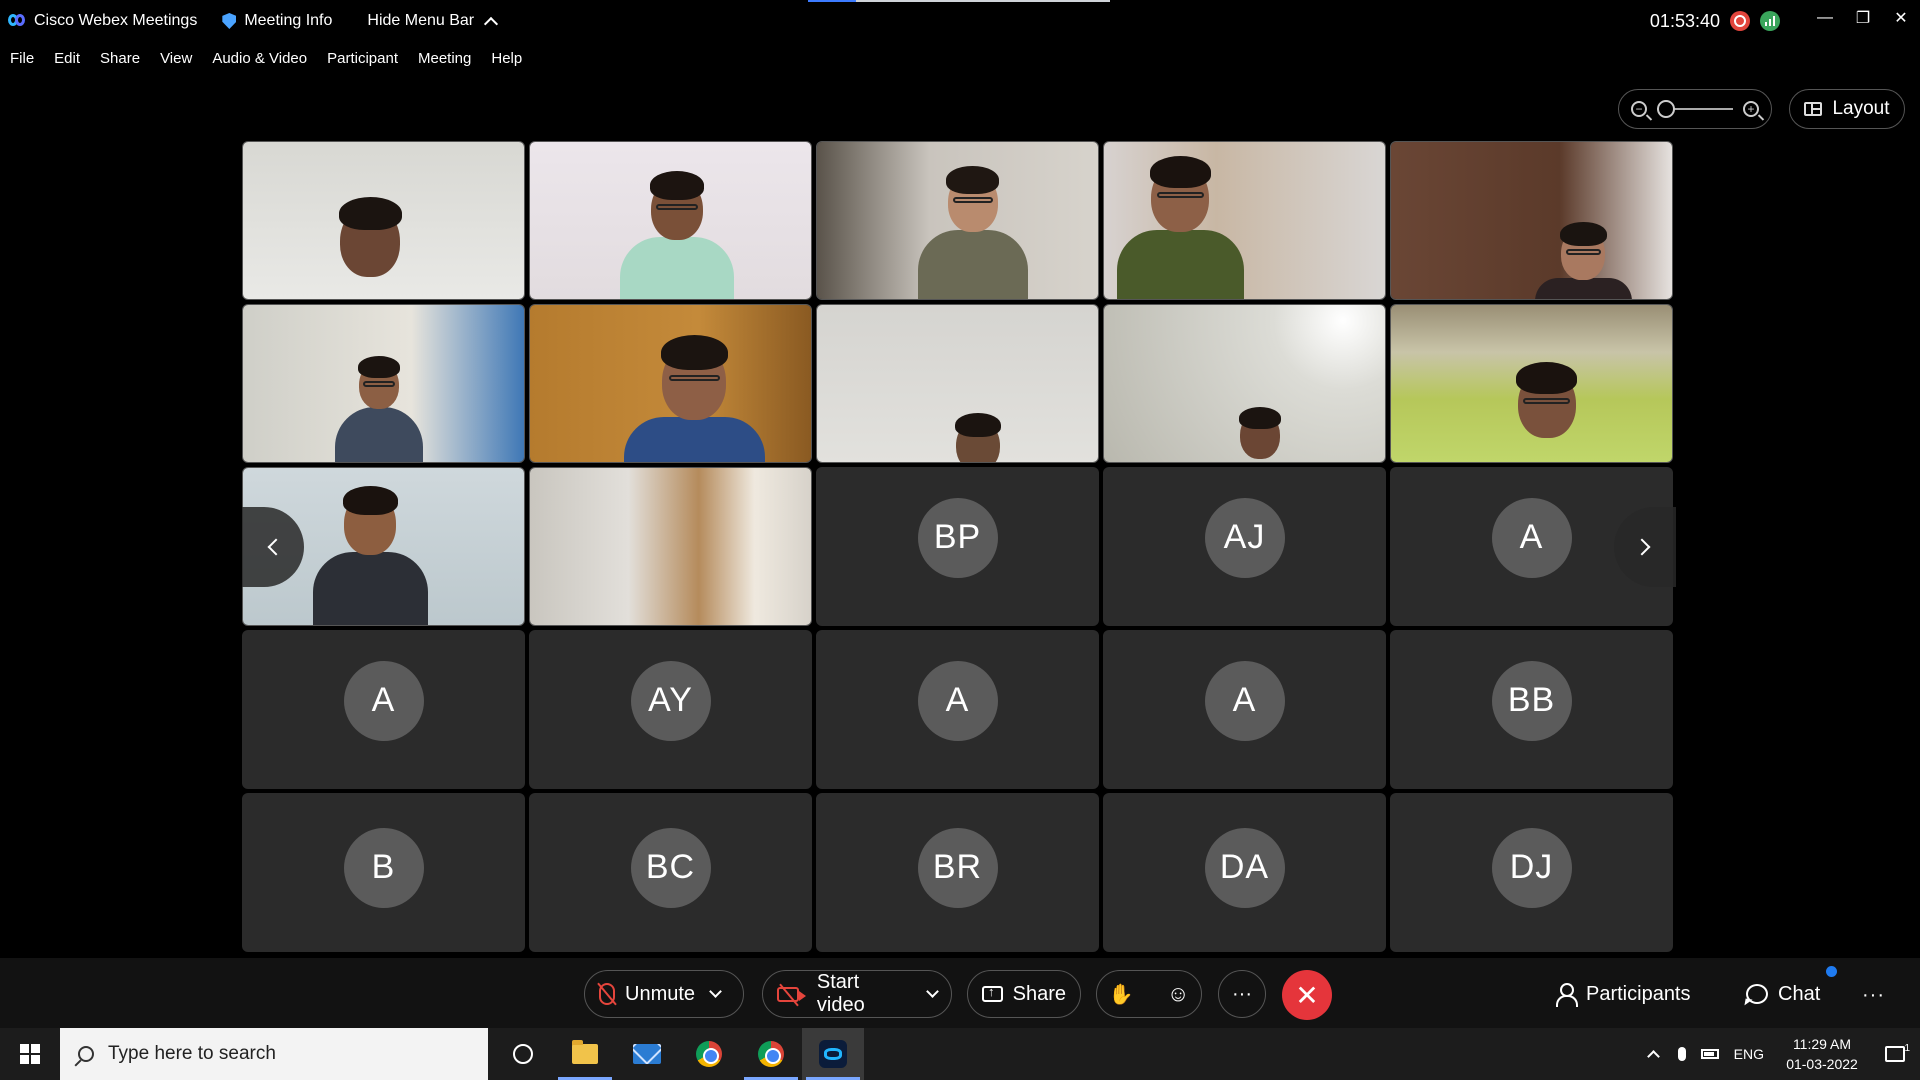 Image resolution: width=1920 pixels, height=1080 pixels. What do you see at coordinates (362, 58) in the screenshot?
I see `menu-participant: Participant` at bounding box center [362, 58].